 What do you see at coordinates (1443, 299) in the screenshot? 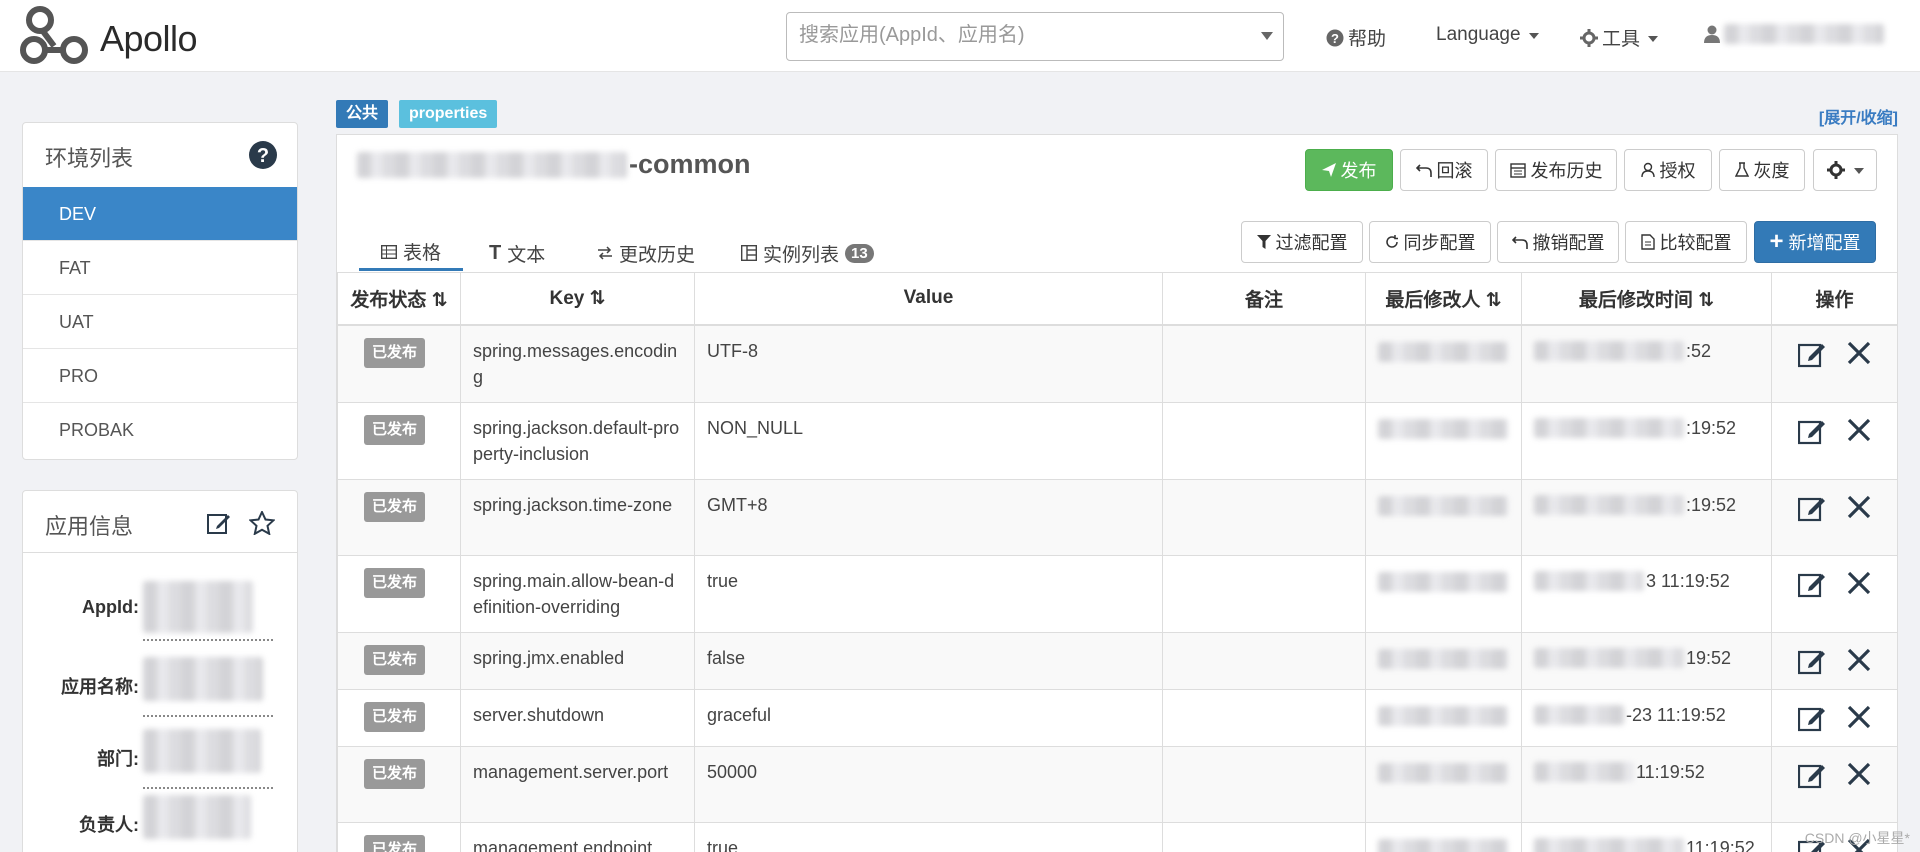
I see `col-header-modifier: 最后修改人 ⇅` at bounding box center [1443, 299].